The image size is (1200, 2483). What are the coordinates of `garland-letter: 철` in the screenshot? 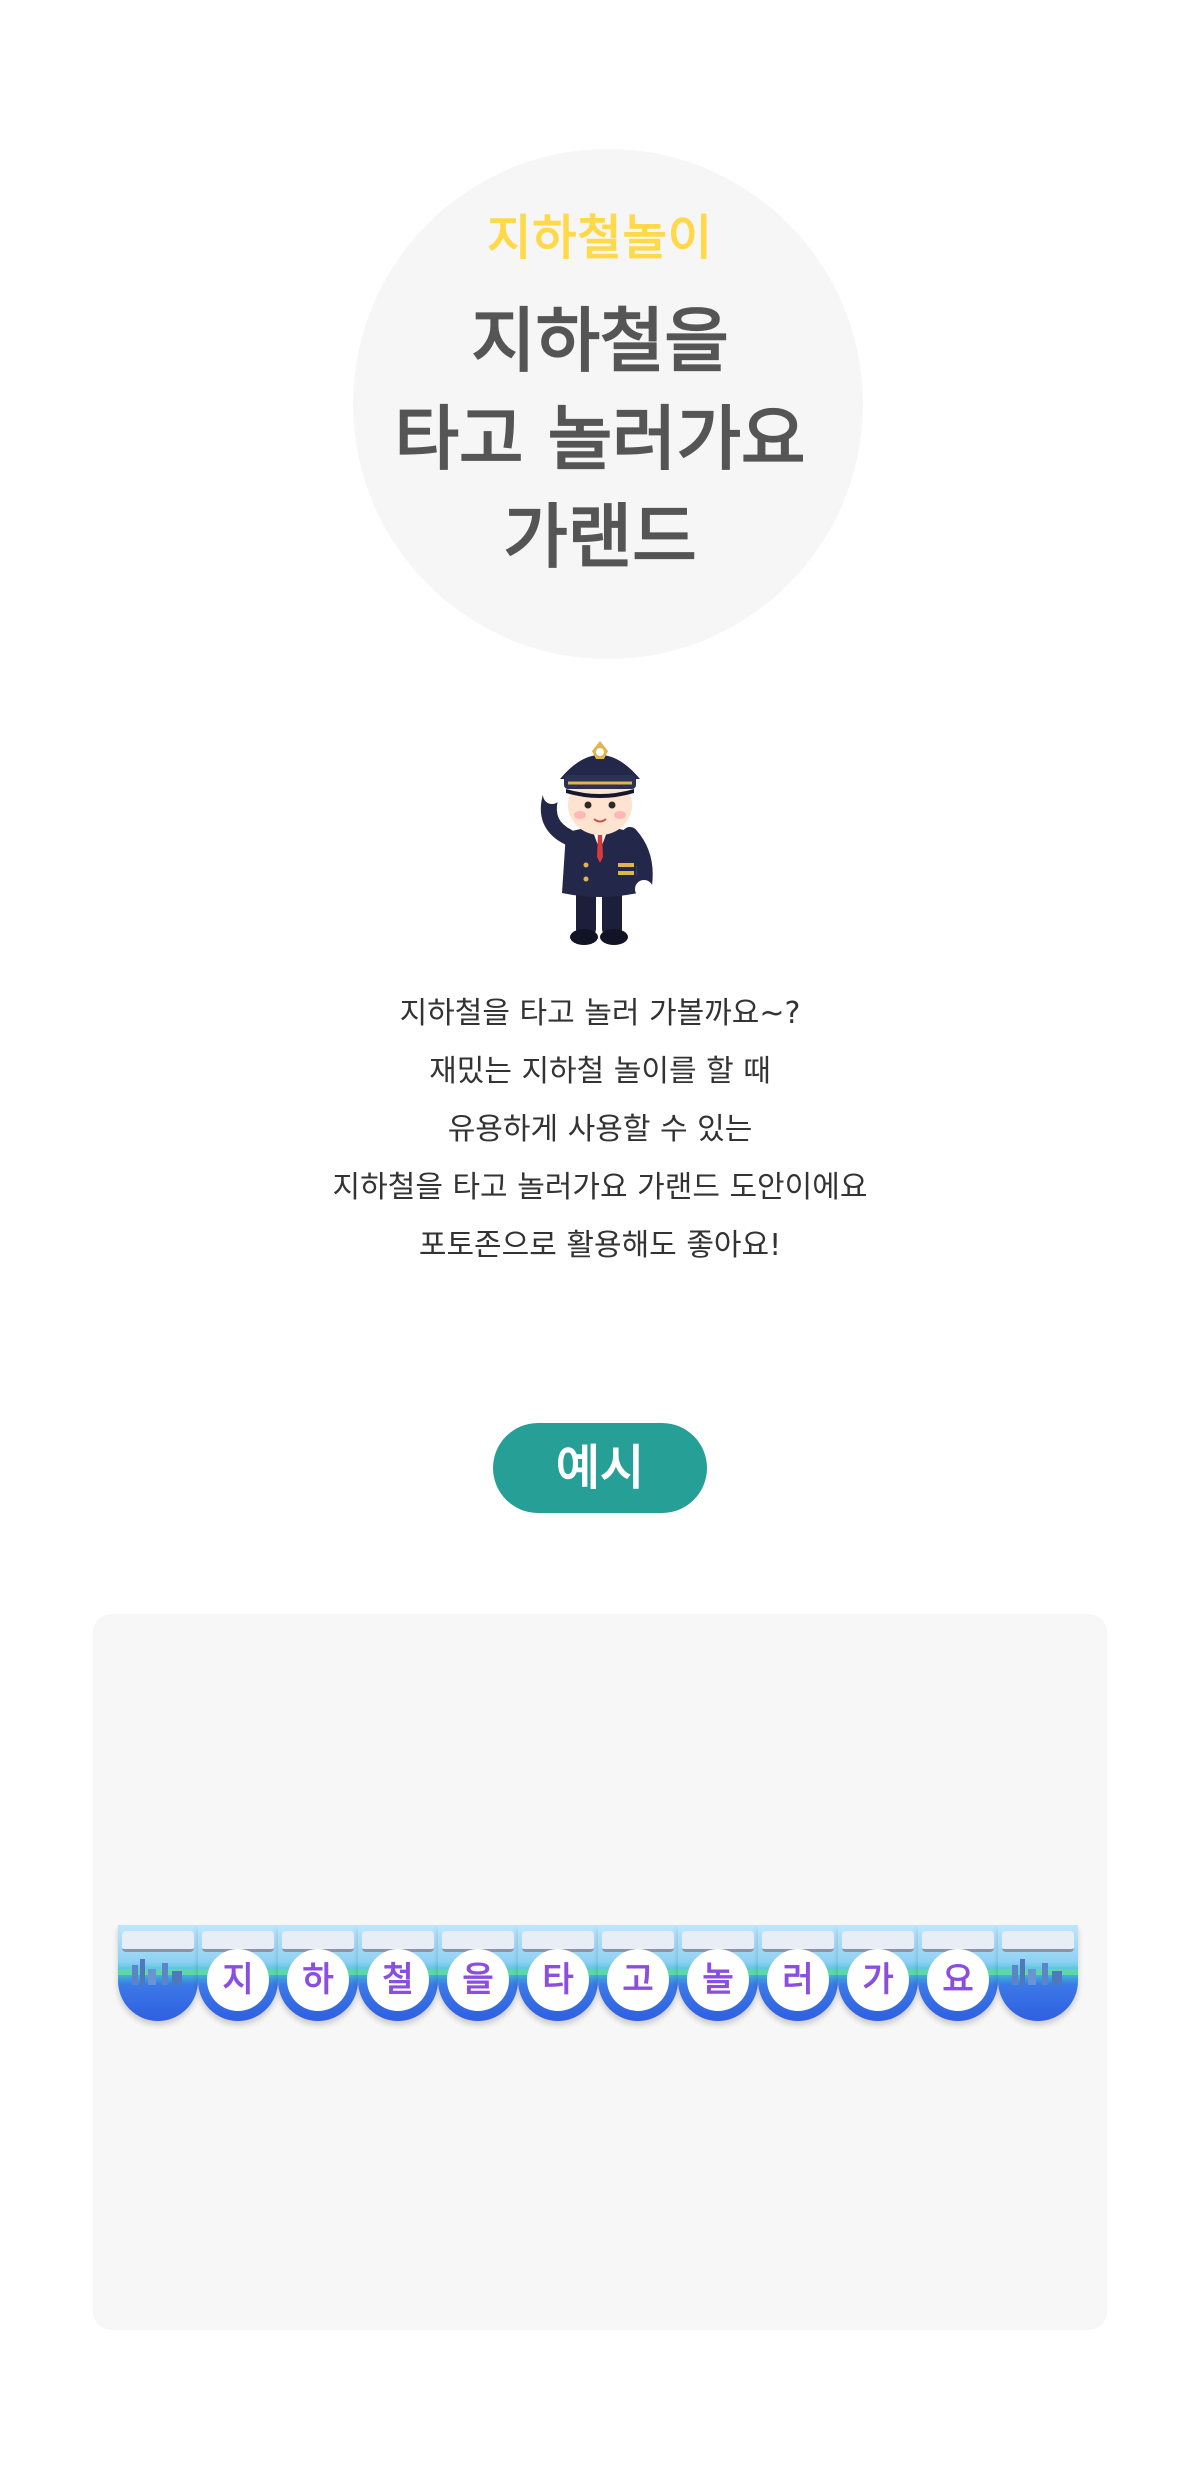 It's located at (398, 1980).